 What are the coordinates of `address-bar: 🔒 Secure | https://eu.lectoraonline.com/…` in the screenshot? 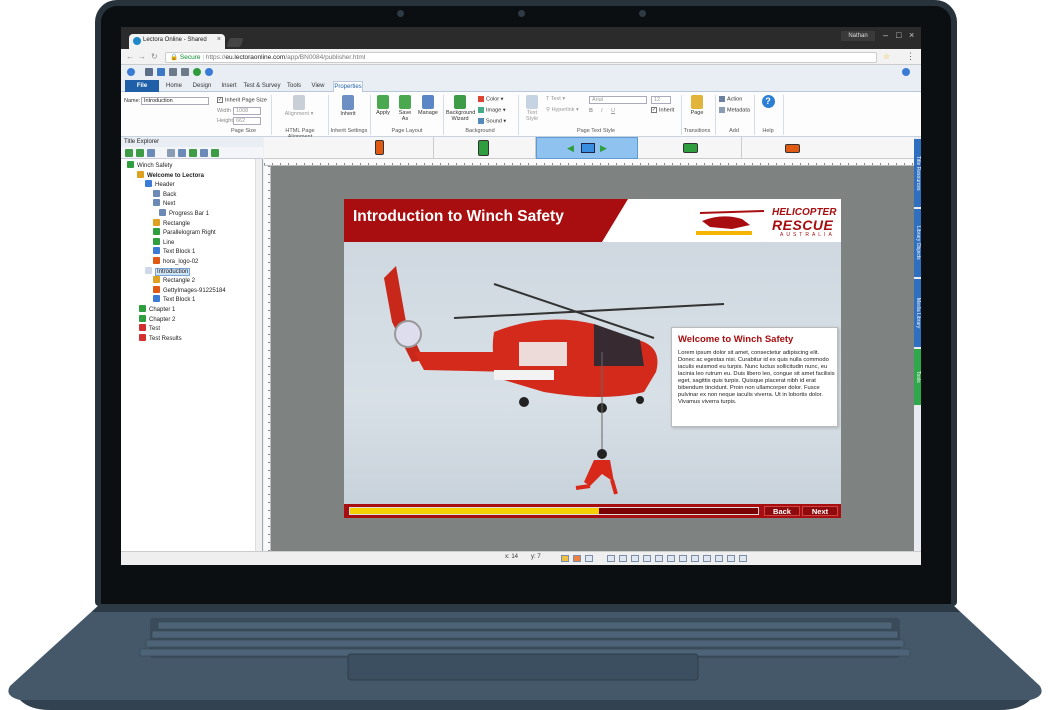 It's located at (521, 57).